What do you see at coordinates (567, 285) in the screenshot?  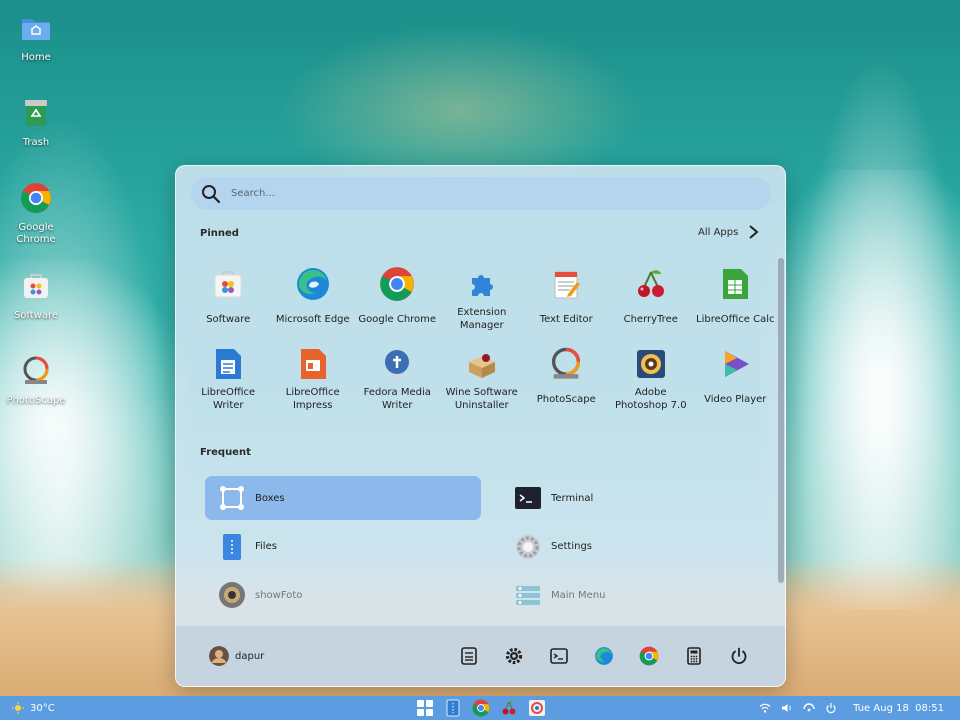 I see `text-editor-icon` at bounding box center [567, 285].